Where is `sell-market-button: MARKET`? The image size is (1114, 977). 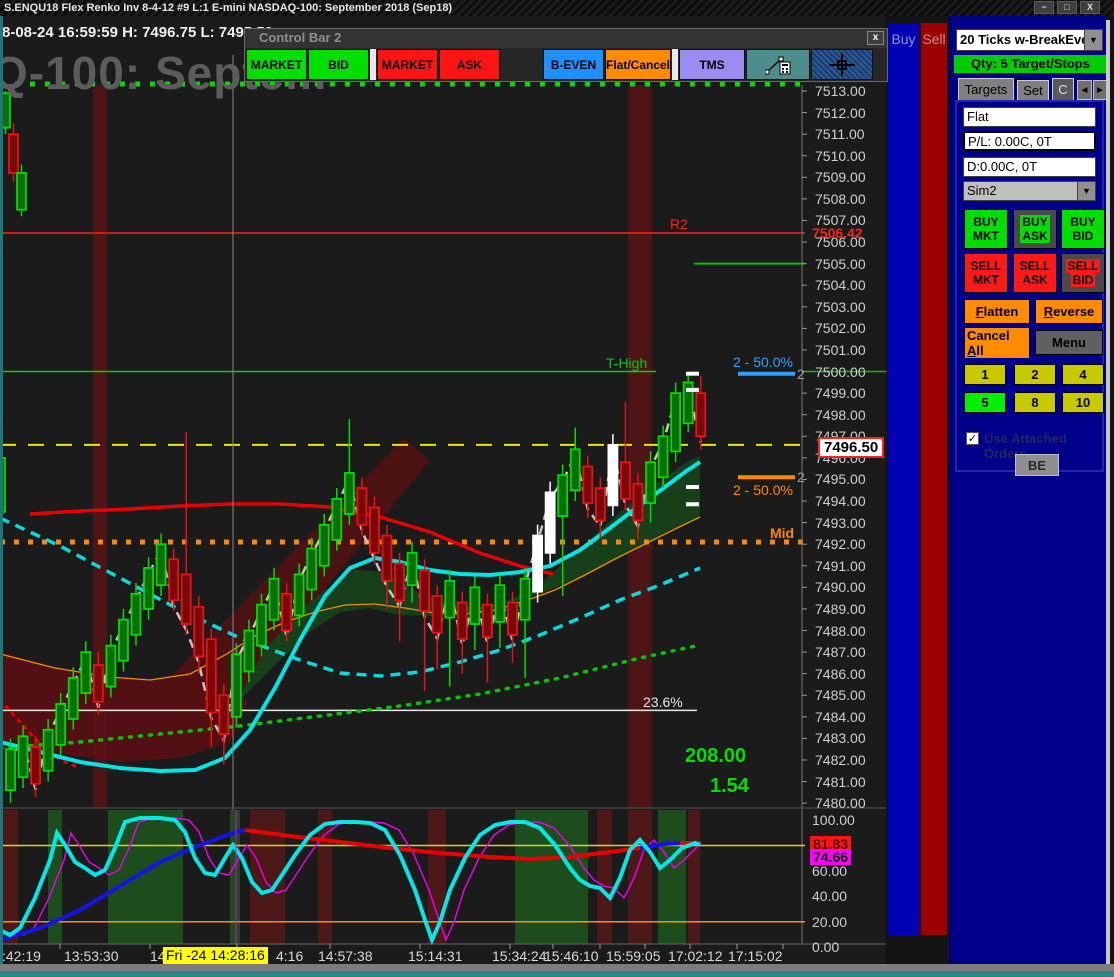
sell-market-button: MARKET is located at coordinates (407, 64).